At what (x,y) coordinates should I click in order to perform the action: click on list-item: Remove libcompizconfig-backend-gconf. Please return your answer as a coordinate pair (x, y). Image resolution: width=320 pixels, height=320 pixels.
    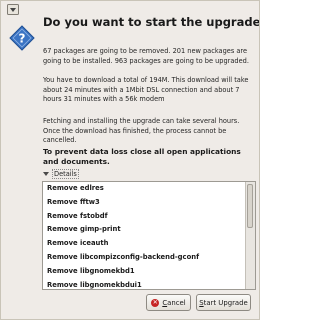
    Looking at the image, I should click on (144, 258).